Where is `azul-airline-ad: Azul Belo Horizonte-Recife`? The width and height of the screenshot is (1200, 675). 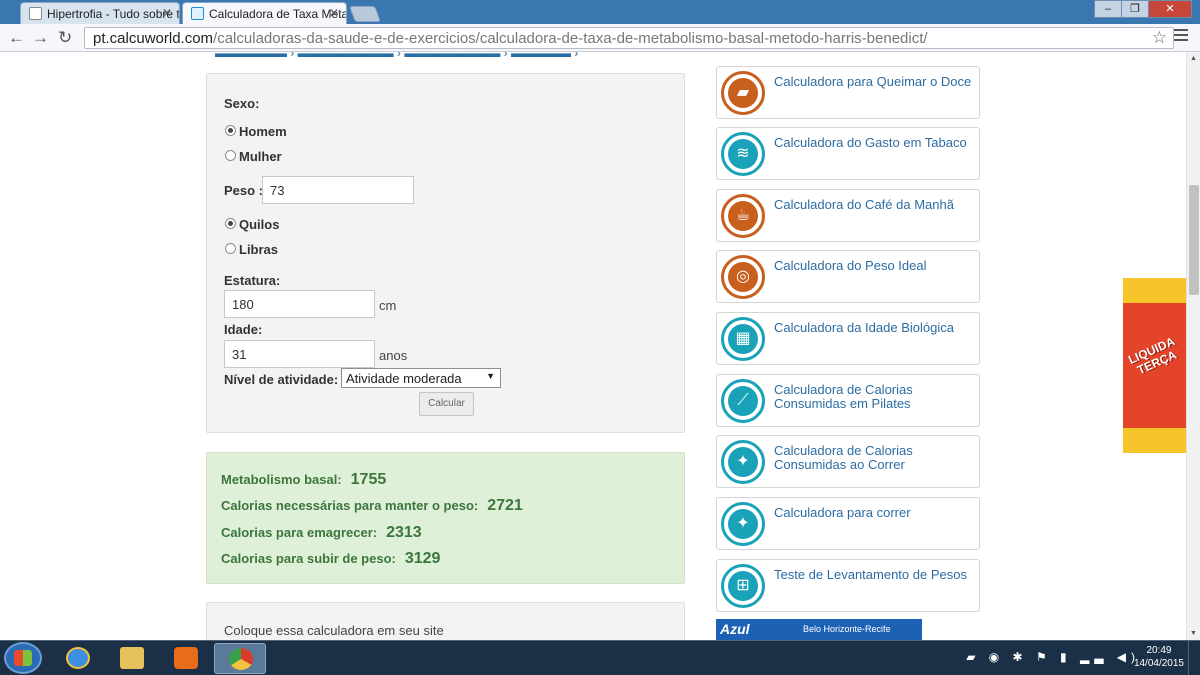
azul-airline-ad: Azul Belo Horizonte-Recife is located at coordinates (819, 629).